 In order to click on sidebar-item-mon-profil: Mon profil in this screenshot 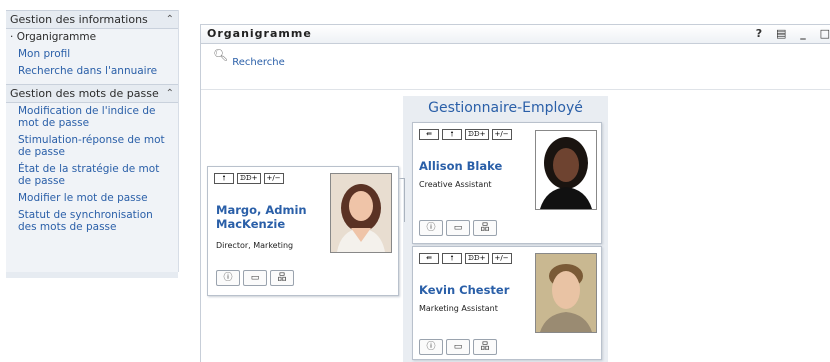, I will do `click(92, 54)`.